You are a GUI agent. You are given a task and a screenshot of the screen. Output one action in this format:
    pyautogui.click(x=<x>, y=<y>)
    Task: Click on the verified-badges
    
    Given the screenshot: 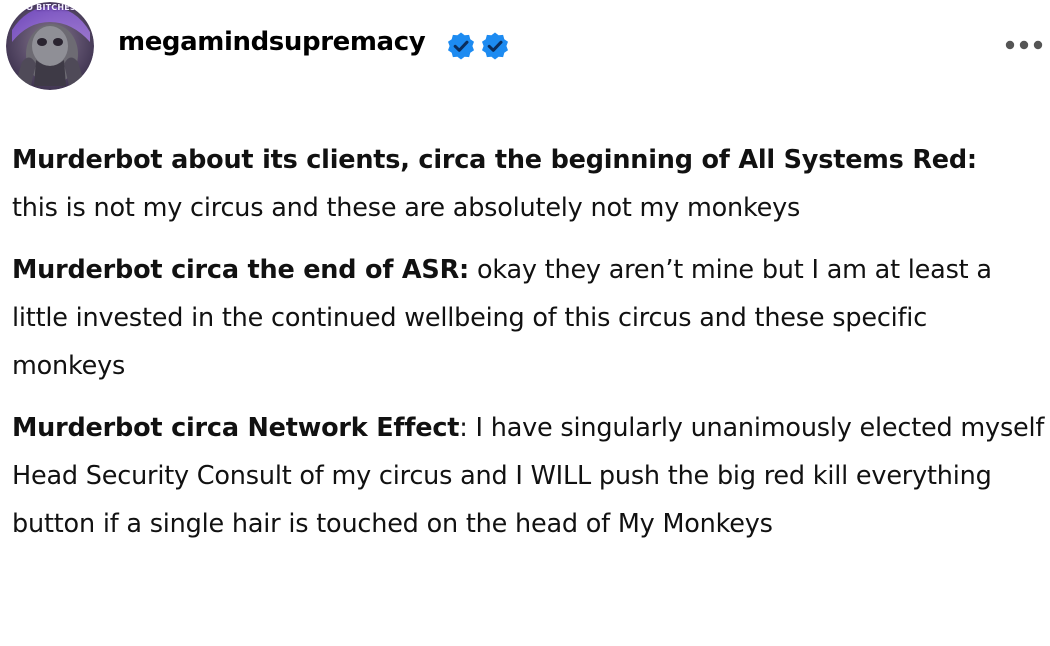 What is the action you would take?
    pyautogui.click(x=481, y=46)
    